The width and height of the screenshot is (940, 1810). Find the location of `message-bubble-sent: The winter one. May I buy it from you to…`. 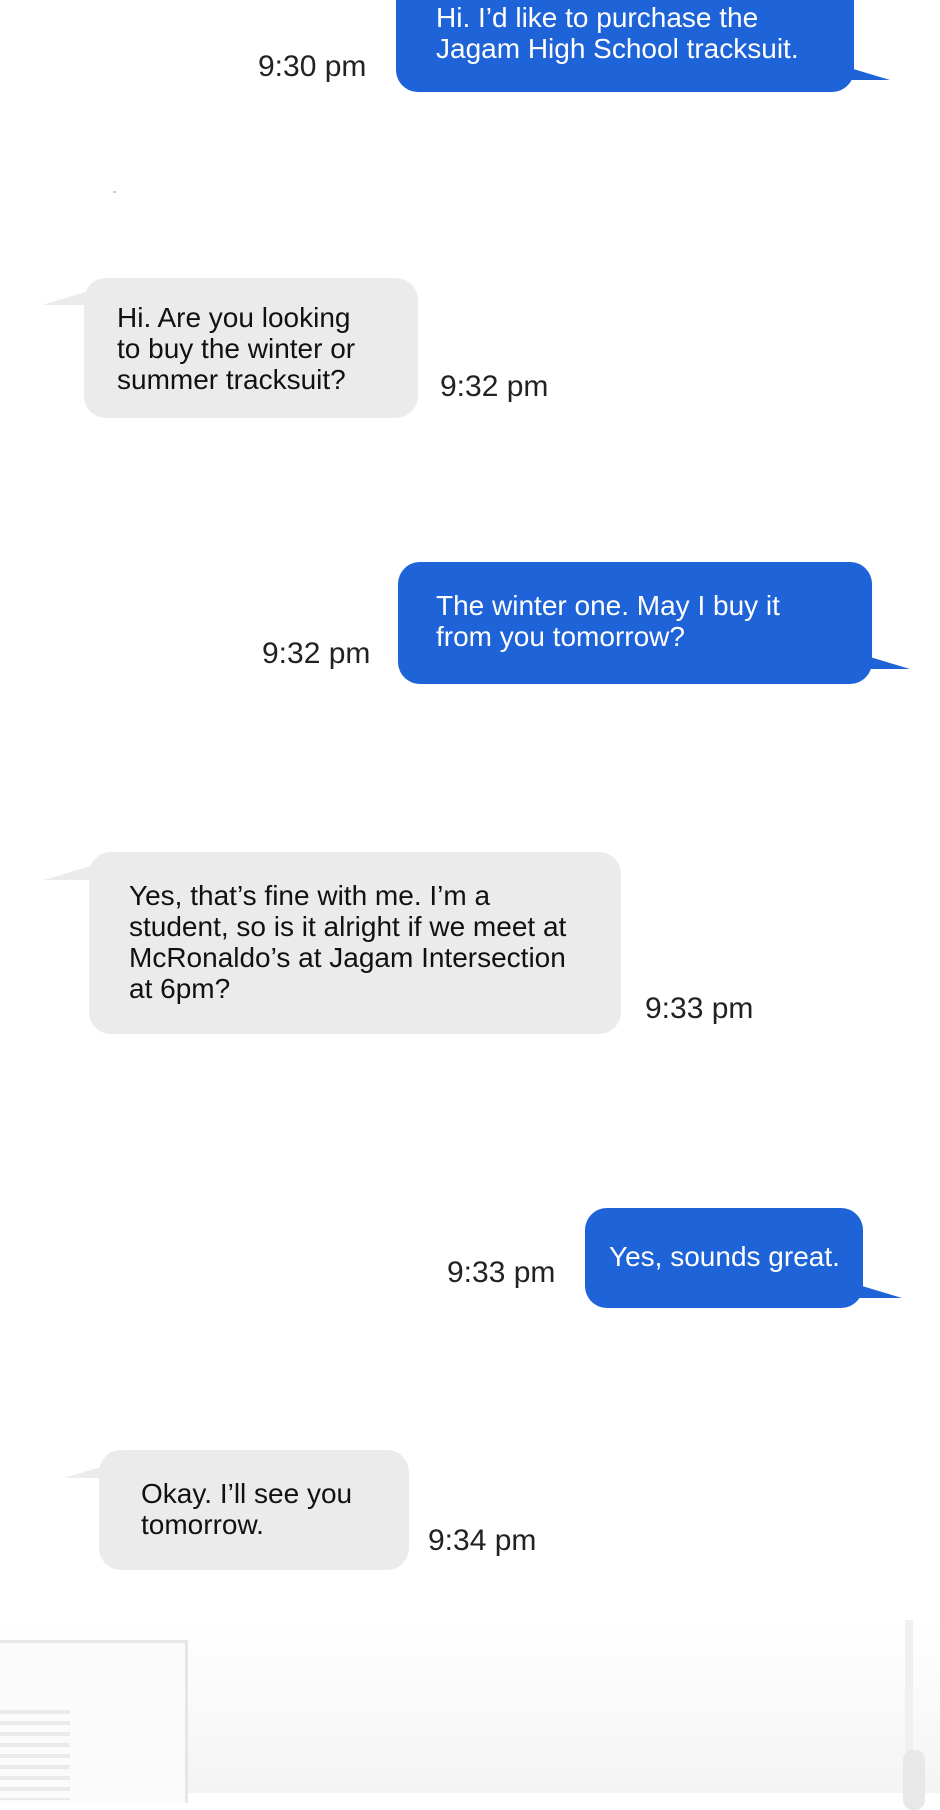

message-bubble-sent: The winter one. May I buy it from you to… is located at coordinates (635, 623).